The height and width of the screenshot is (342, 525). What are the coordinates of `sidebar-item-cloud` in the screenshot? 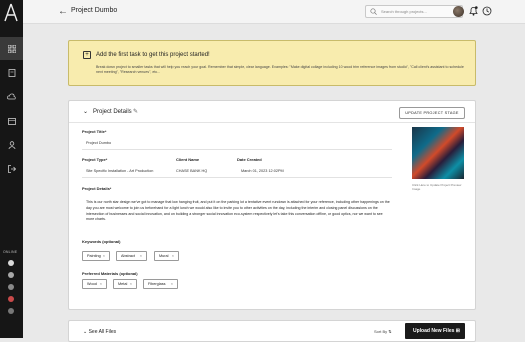 It's located at (11, 96).